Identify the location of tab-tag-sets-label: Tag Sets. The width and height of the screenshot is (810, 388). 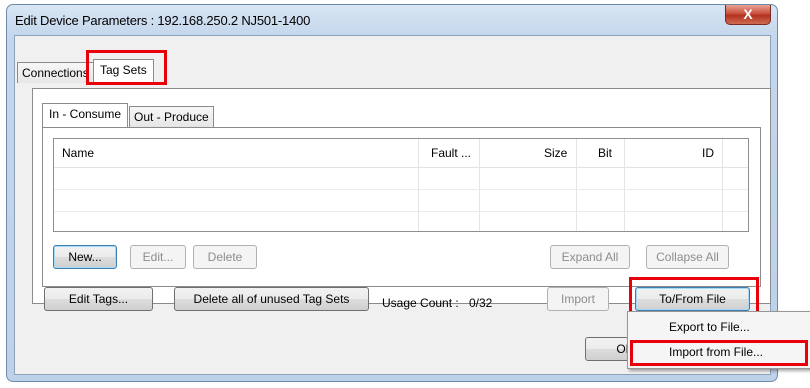
(123, 70).